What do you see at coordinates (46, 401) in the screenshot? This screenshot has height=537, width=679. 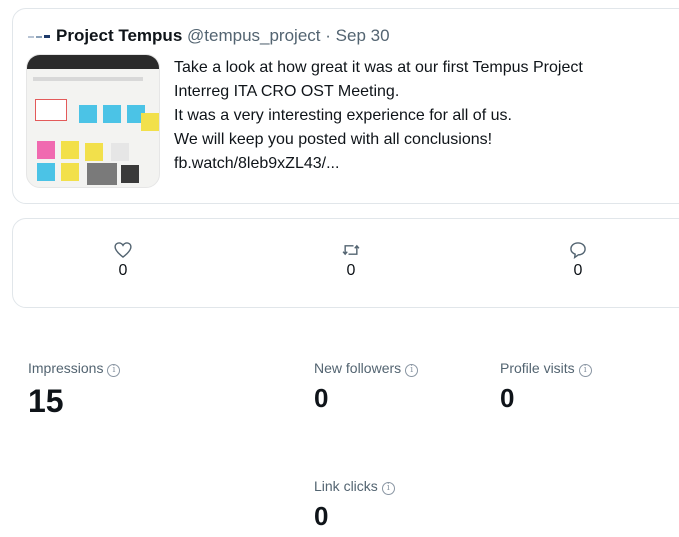 I see `impressions-value: 15` at bounding box center [46, 401].